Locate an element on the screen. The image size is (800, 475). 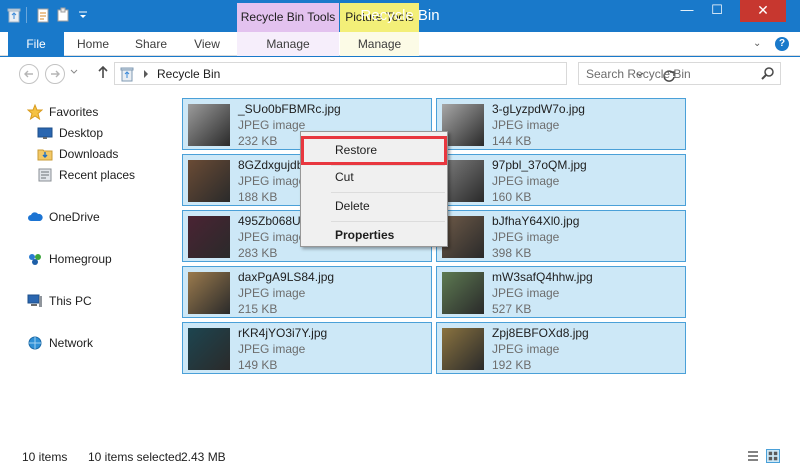
star-icon is located at coordinates (35, 112).